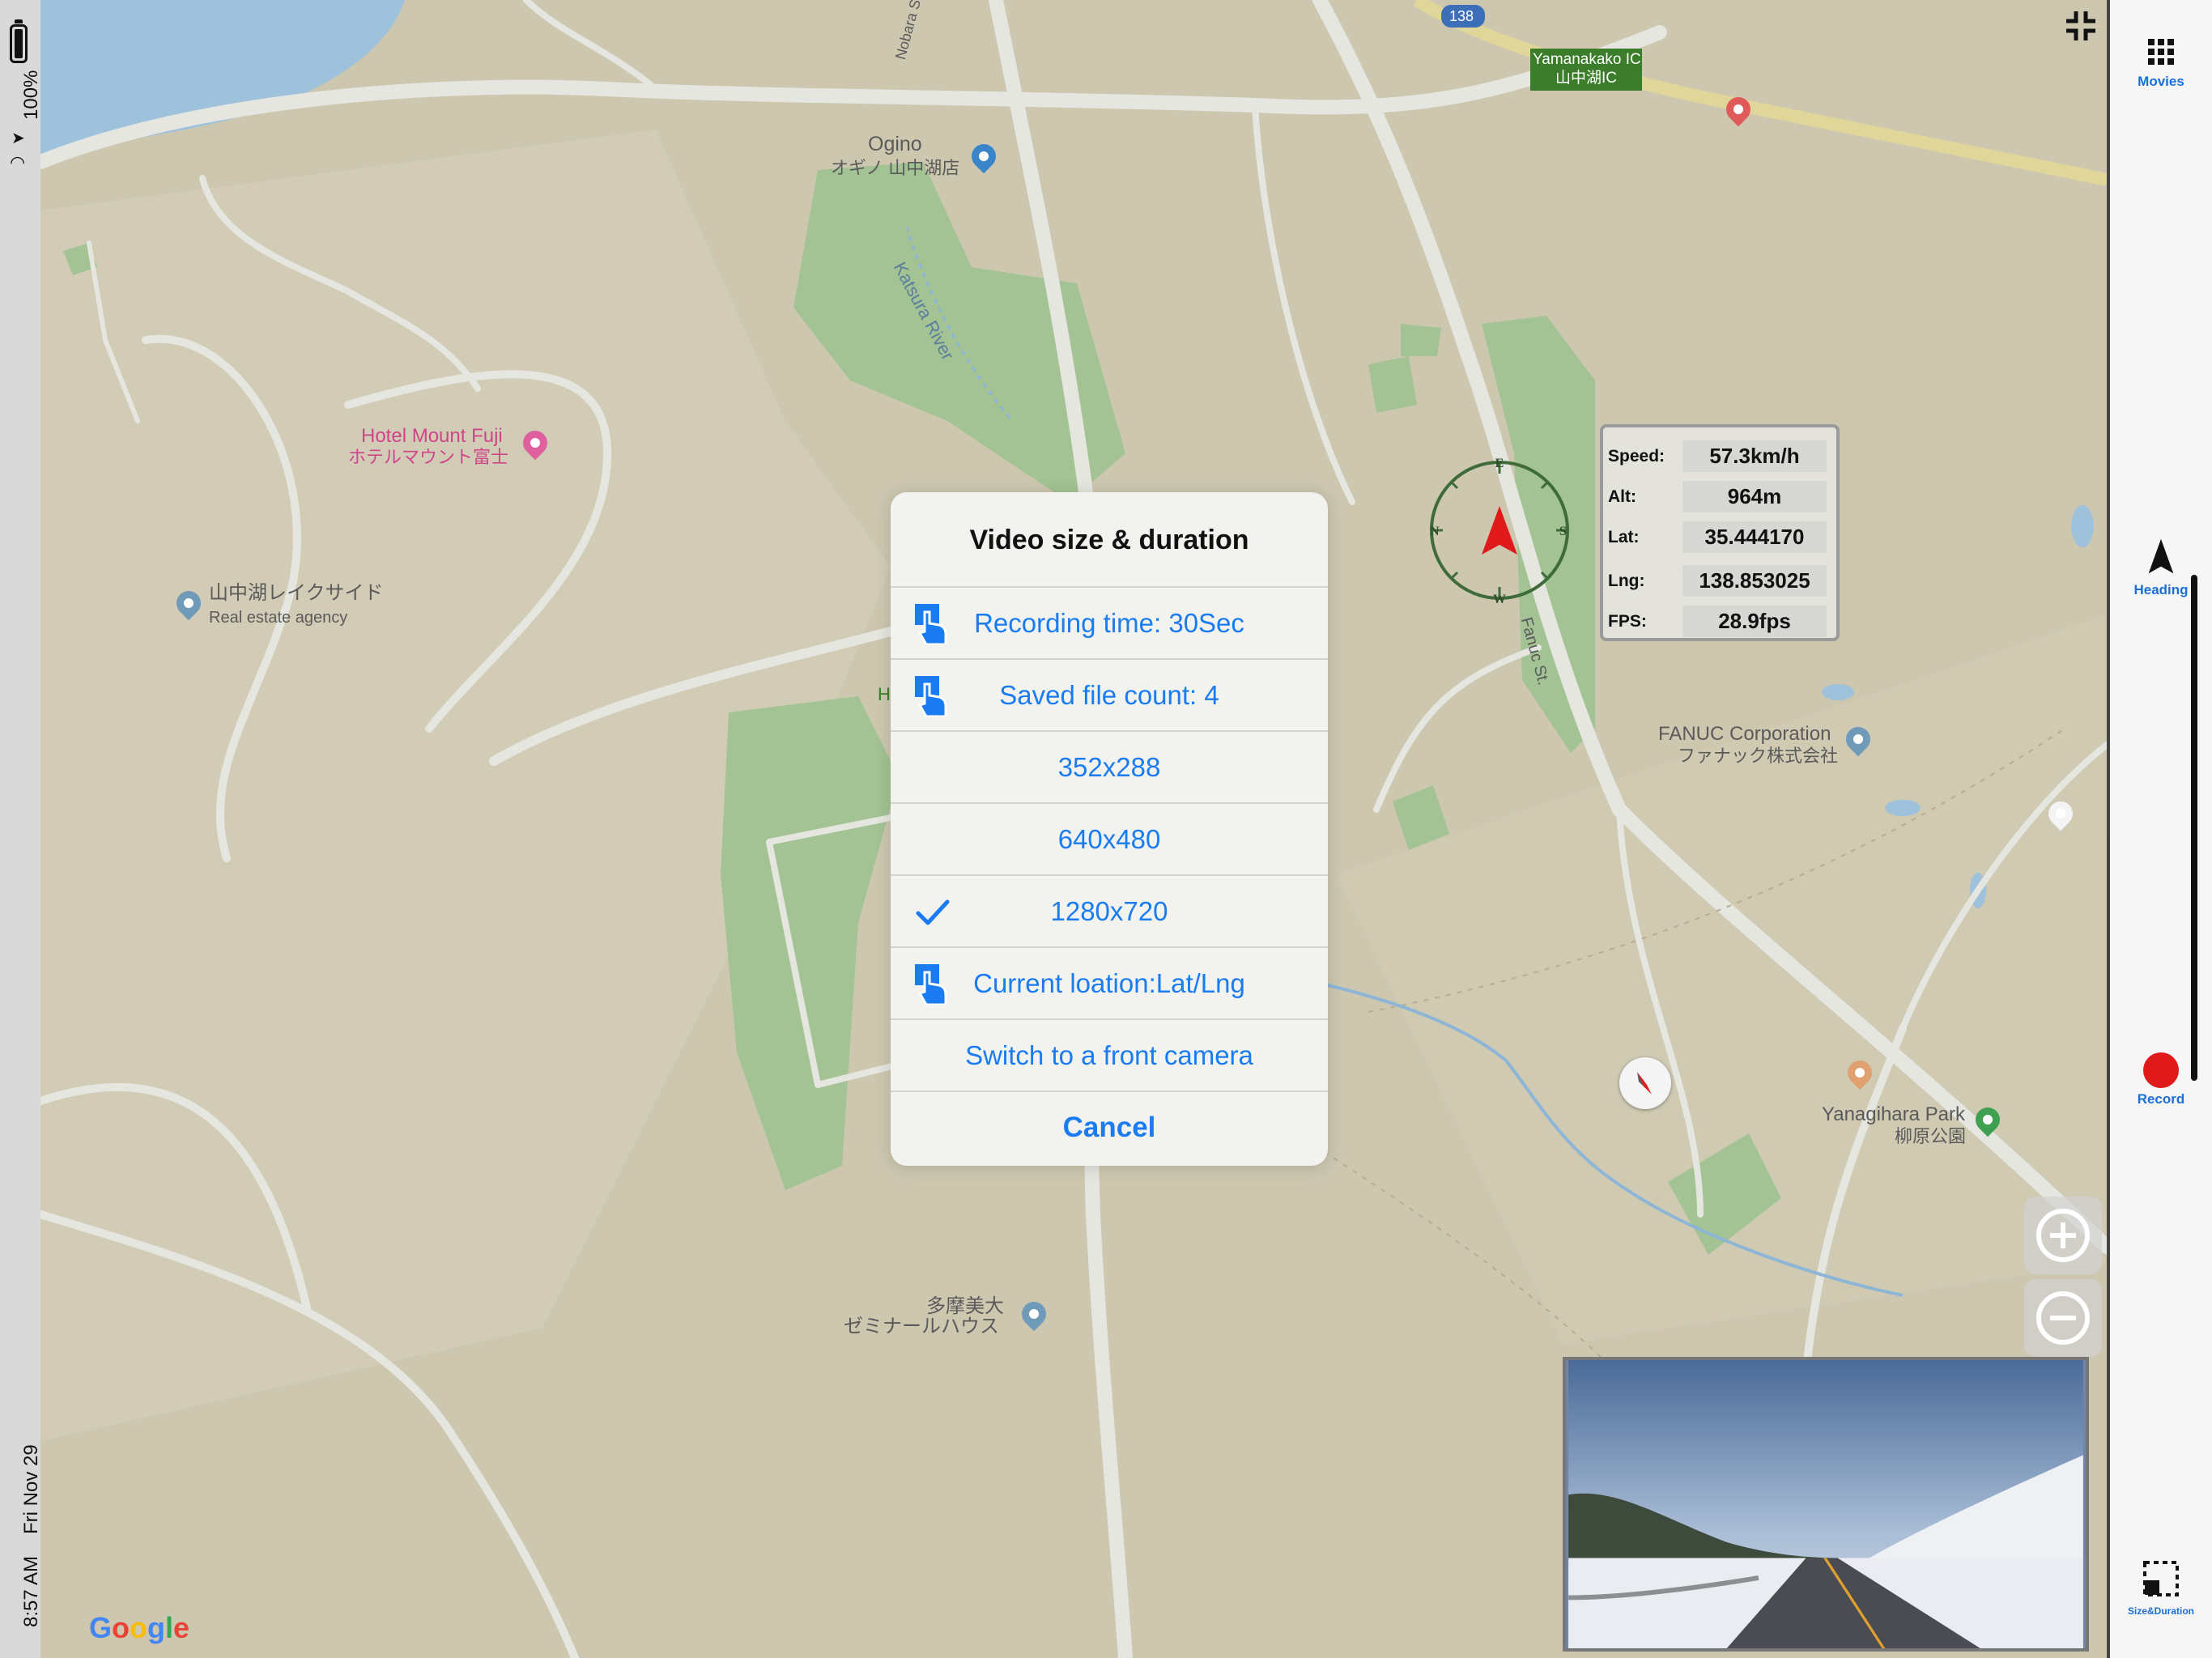  I want to click on movies-label: Movies, so click(2161, 81).